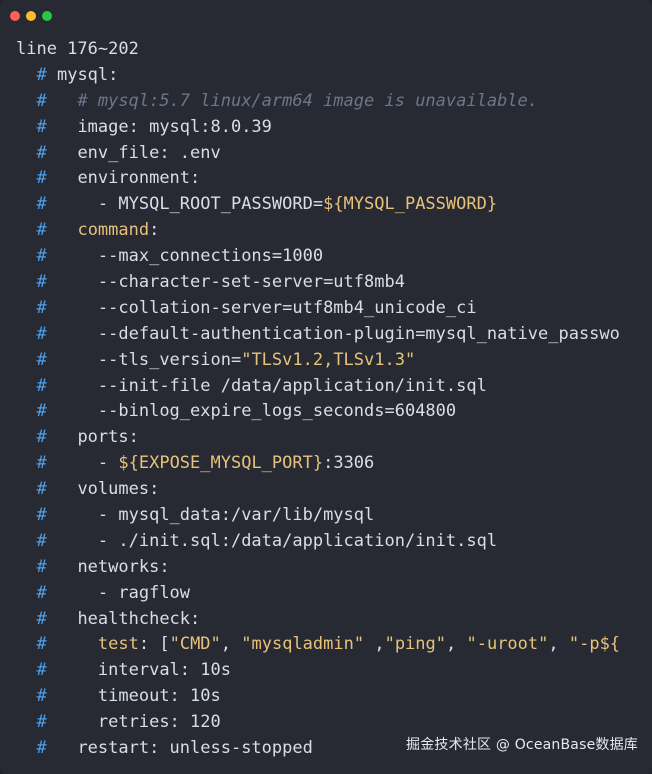  I want to click on code-token: ${MYSQL_PASSWORD}, so click(410, 204).